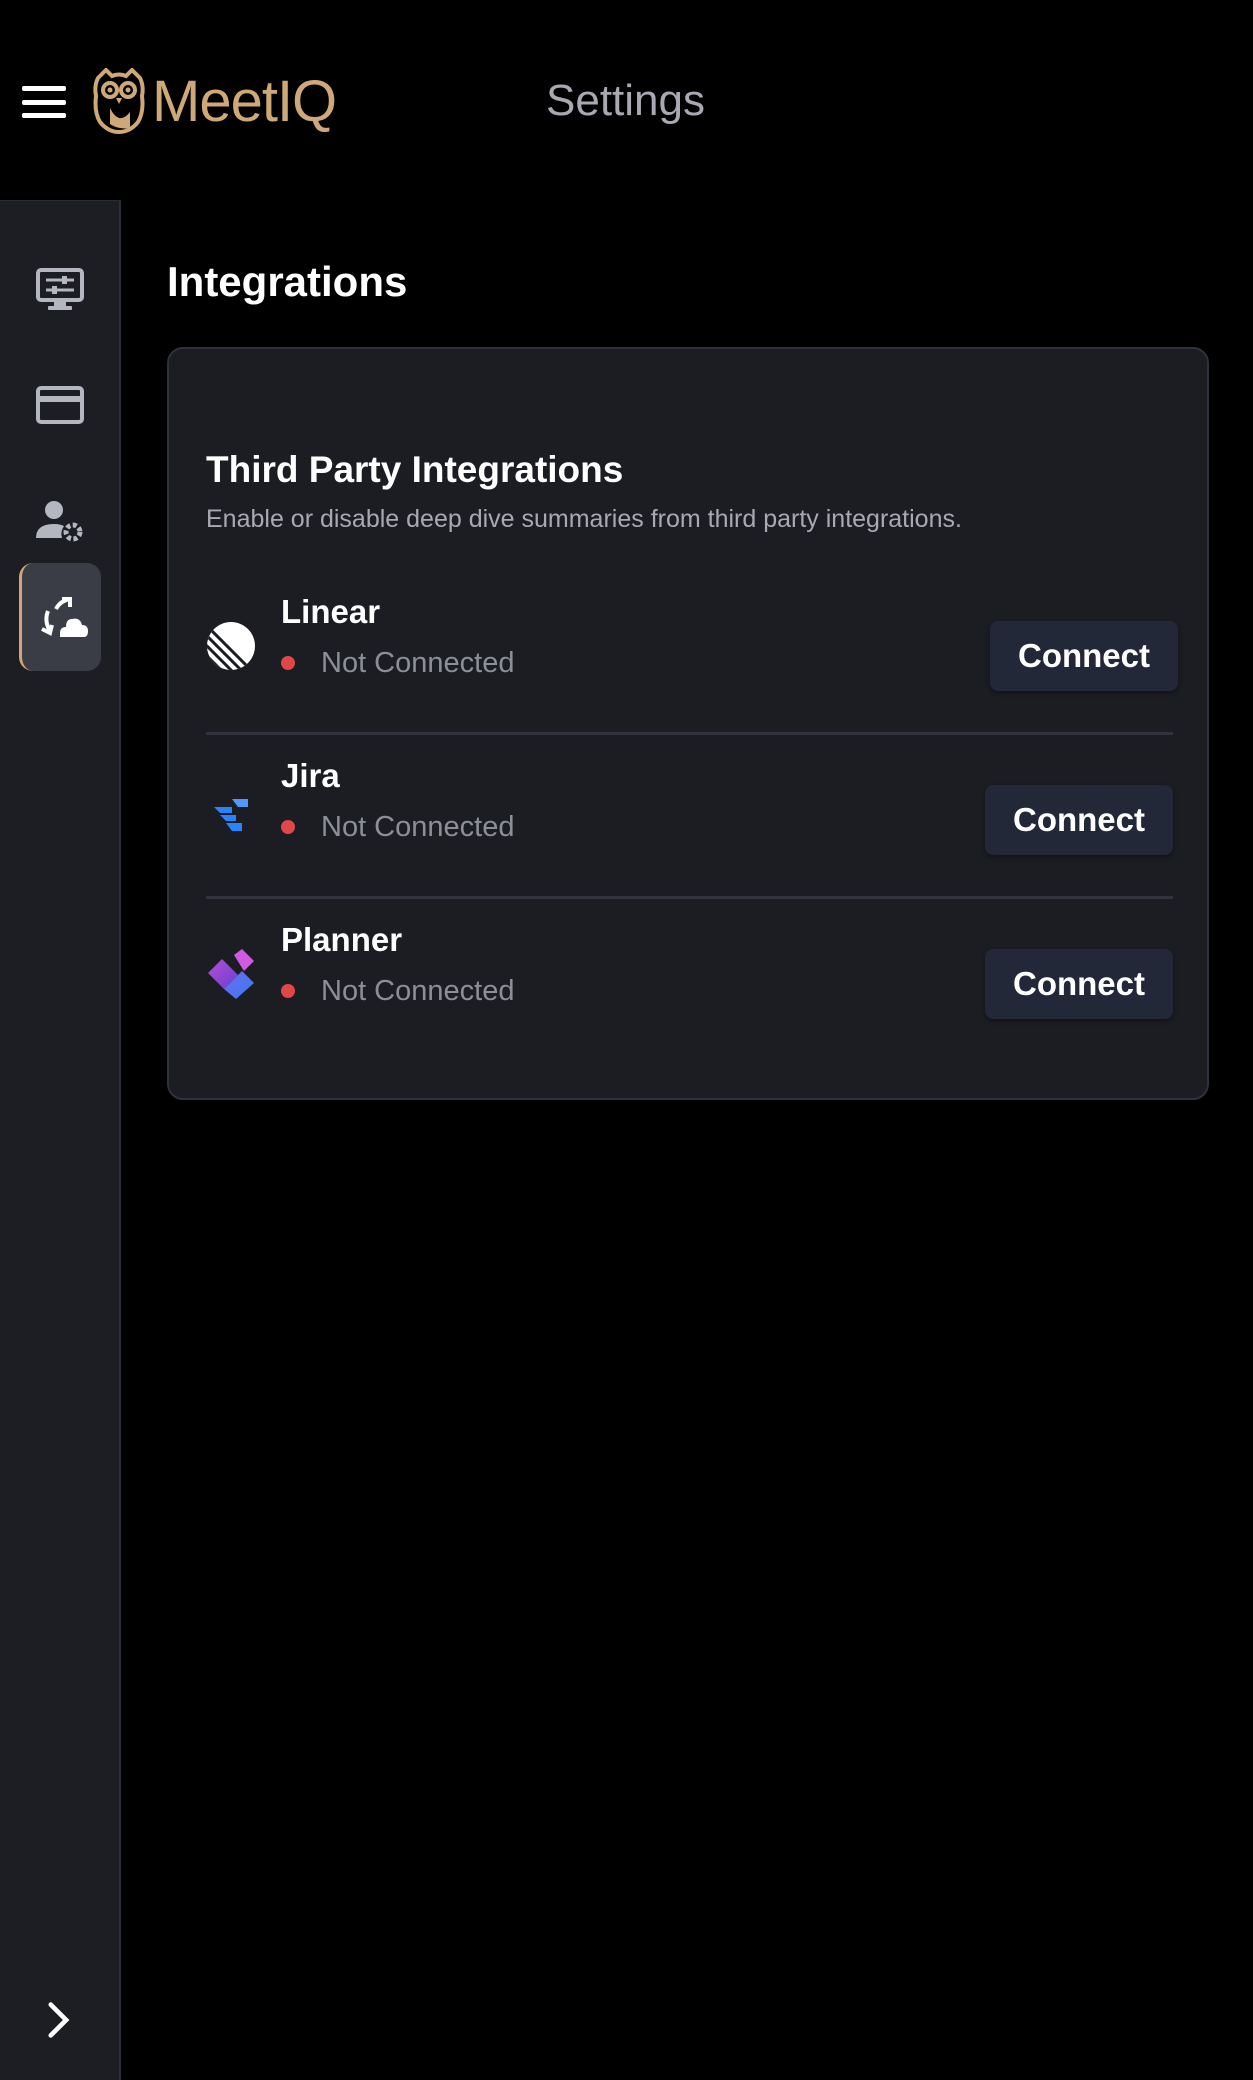 This screenshot has height=2080, width=1253. I want to click on sidebar-item-account, so click(60, 520).